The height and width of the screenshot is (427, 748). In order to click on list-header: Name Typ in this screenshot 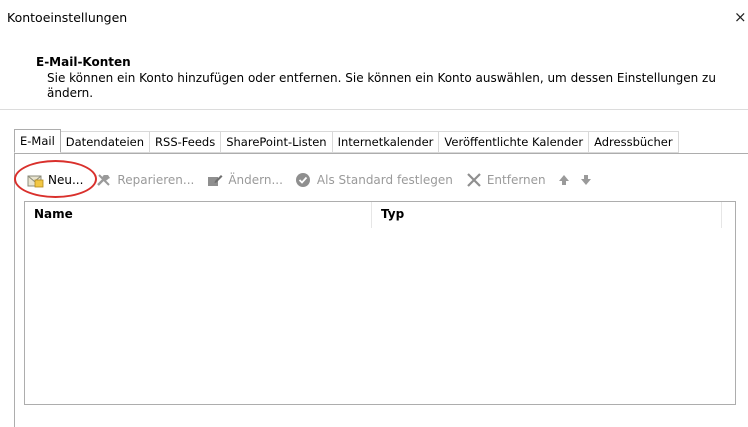, I will do `click(380, 215)`.